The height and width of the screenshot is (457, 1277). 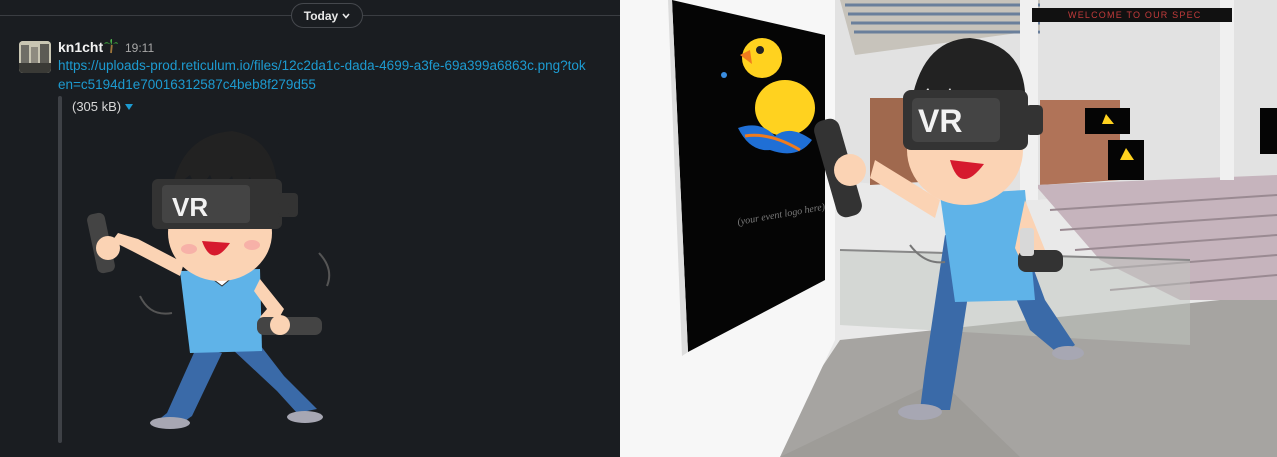 What do you see at coordinates (190, 207) in the screenshot?
I see `headset-vr-label: VR` at bounding box center [190, 207].